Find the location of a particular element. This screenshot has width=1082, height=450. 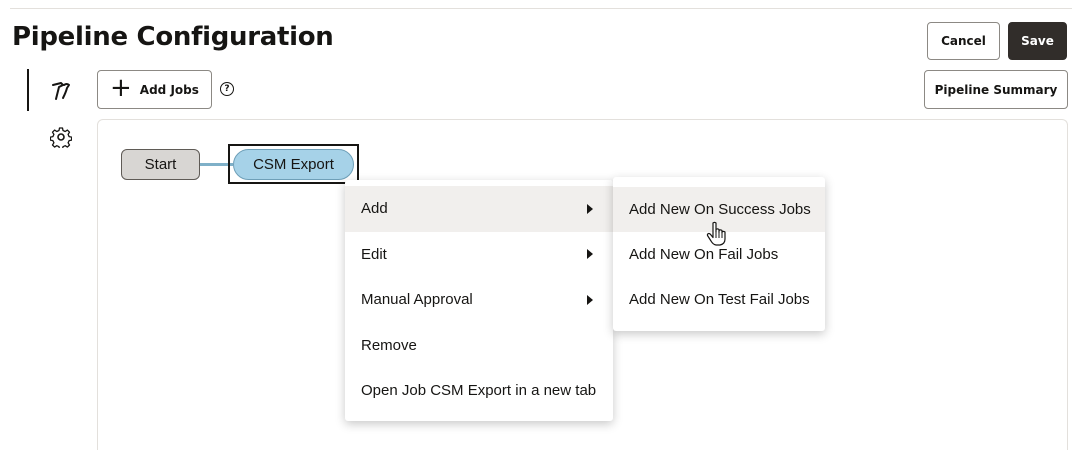

menu-item-remove: Remove is located at coordinates (479, 346).